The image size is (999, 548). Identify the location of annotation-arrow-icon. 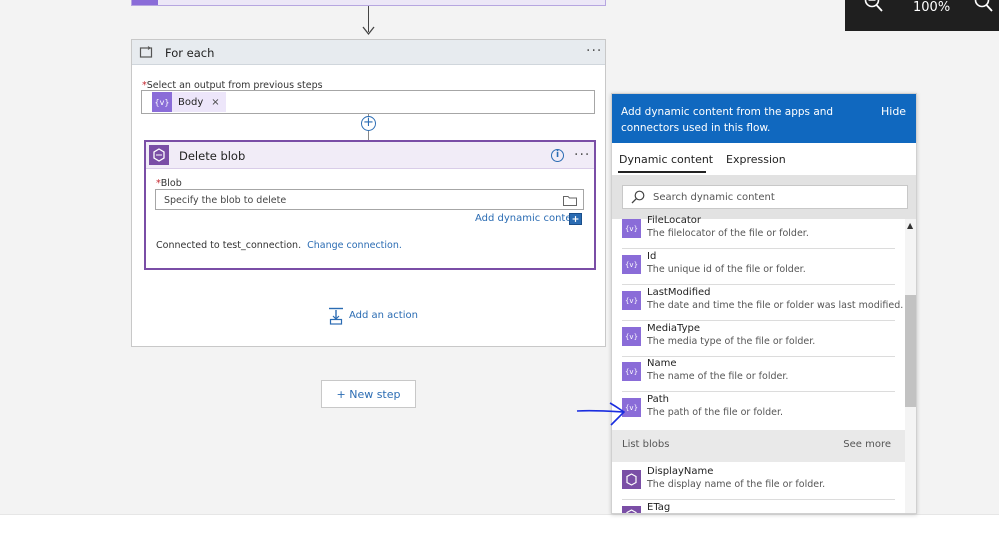
(601, 414).